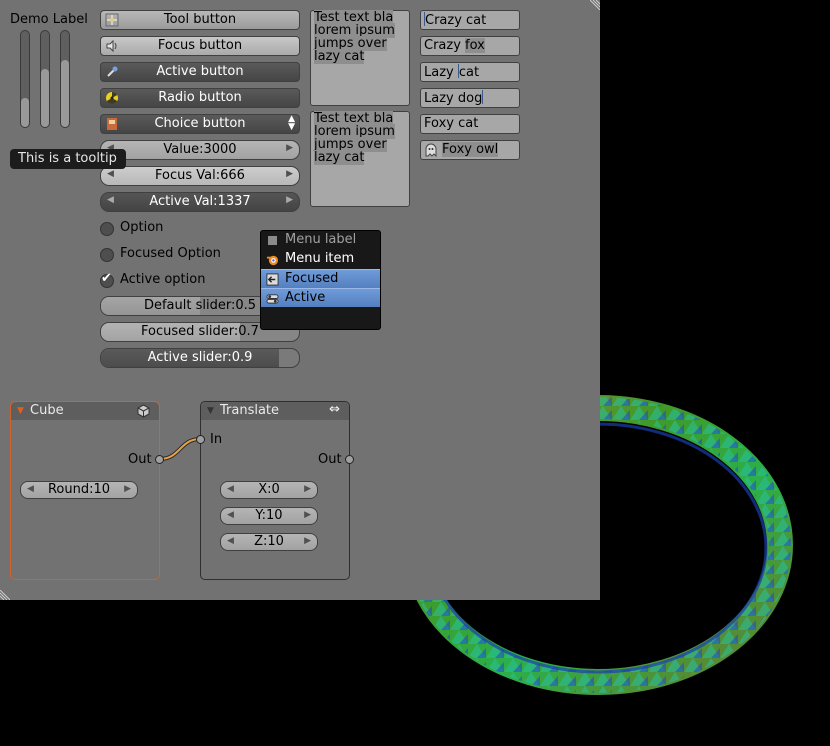  I want to click on option-checkbox: Option, so click(140, 229).